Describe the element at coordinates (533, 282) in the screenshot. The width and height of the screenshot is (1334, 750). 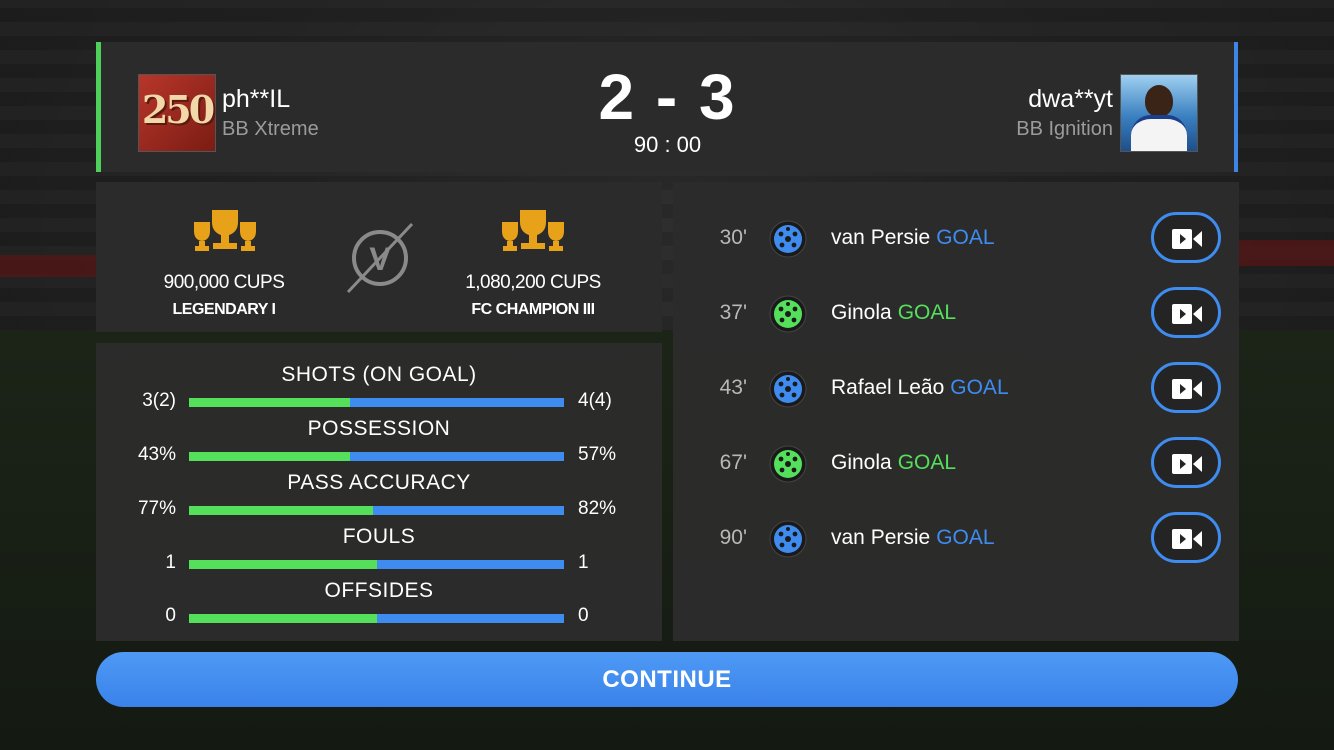
I see `away-cups-value: 1,080,200 CUPS` at that location.